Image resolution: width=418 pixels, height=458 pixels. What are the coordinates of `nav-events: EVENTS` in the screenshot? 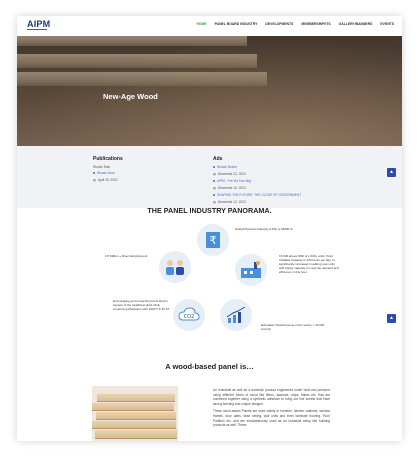 It's located at (387, 24).